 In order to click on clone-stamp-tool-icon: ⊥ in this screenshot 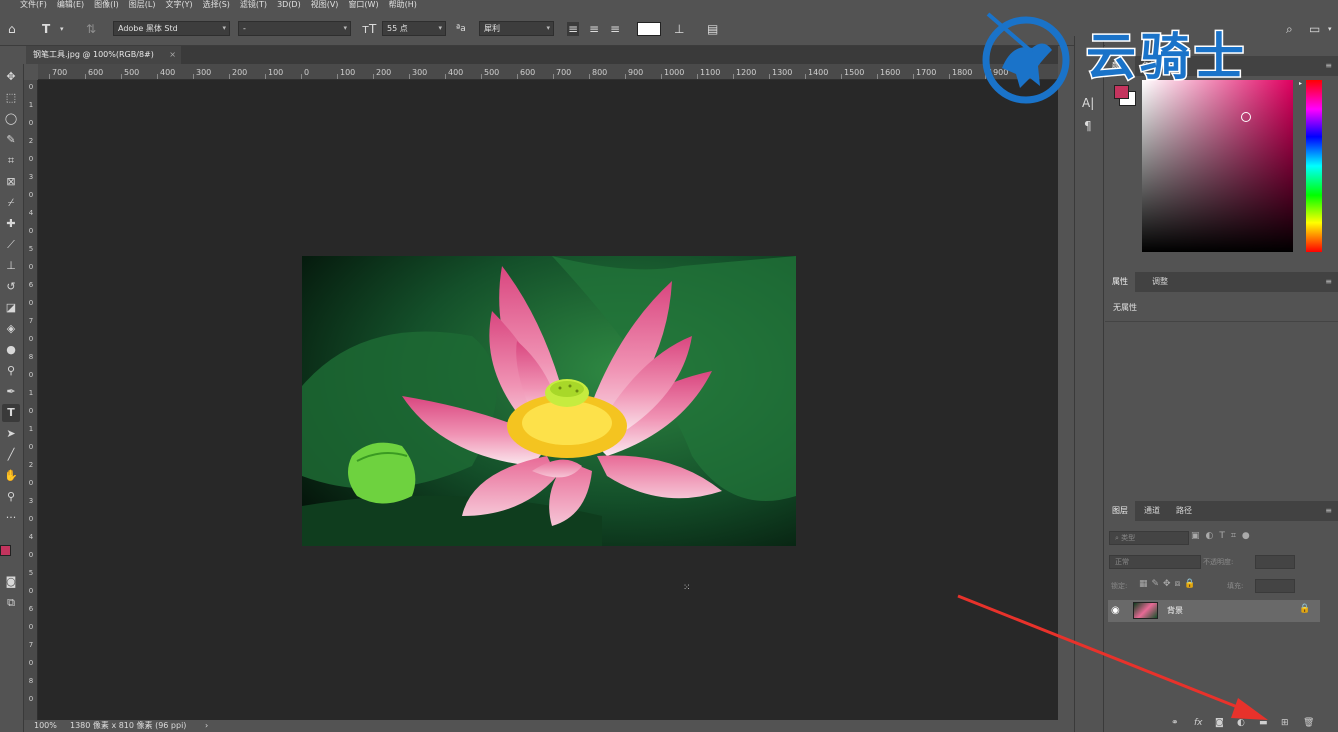, I will do `click(11, 266)`.